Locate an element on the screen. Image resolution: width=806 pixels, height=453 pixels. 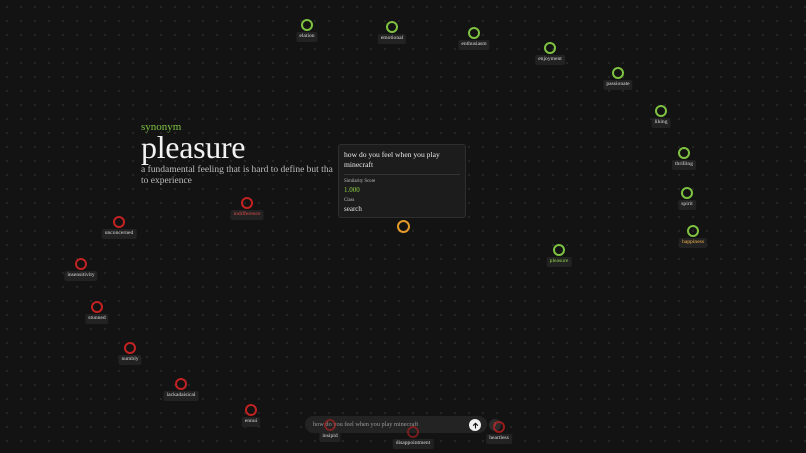
node-label: happiness is located at coordinates (693, 243).